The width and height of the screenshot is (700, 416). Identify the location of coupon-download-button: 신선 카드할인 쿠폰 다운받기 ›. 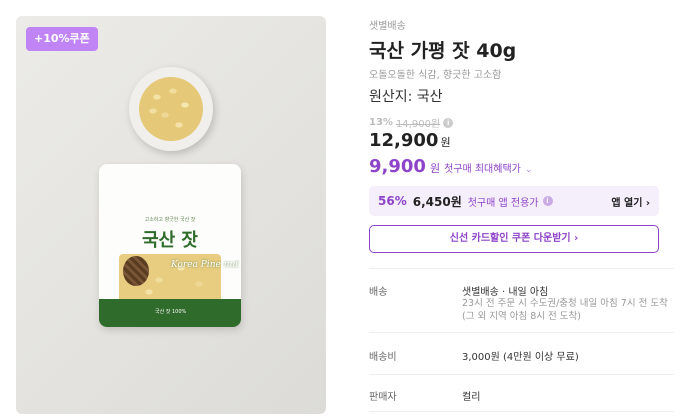
(514, 239).